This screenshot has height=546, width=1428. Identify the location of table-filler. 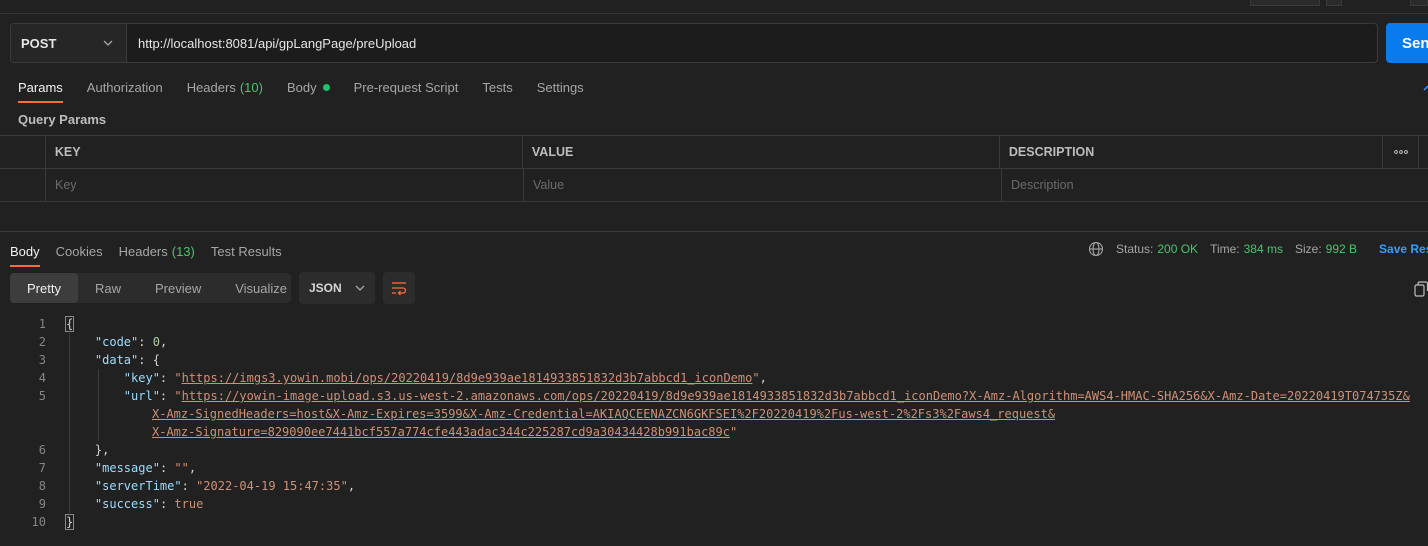
(1423, 152).